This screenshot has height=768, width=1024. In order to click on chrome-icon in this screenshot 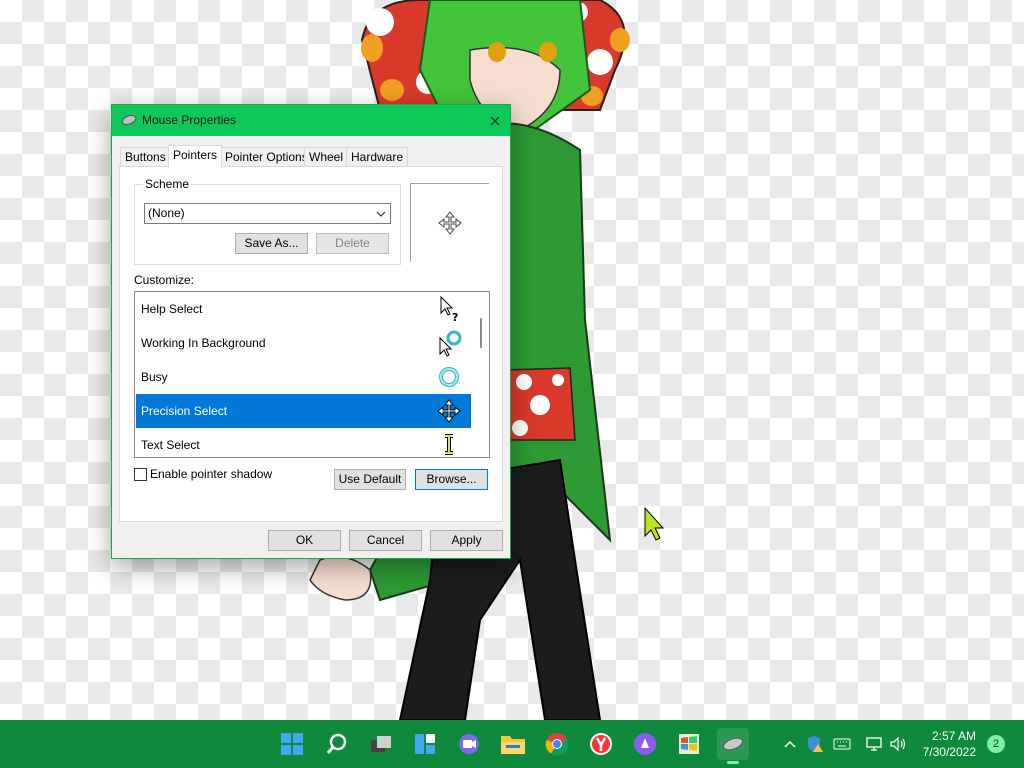, I will do `click(557, 744)`.